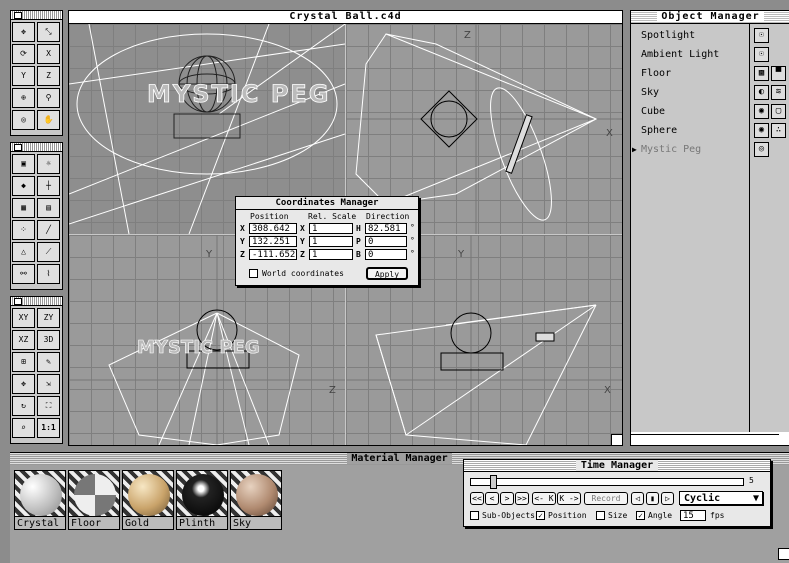 The image size is (789, 563). Describe the element at coordinates (637, 498) in the screenshot. I see `play-backward-button: ◁` at that location.